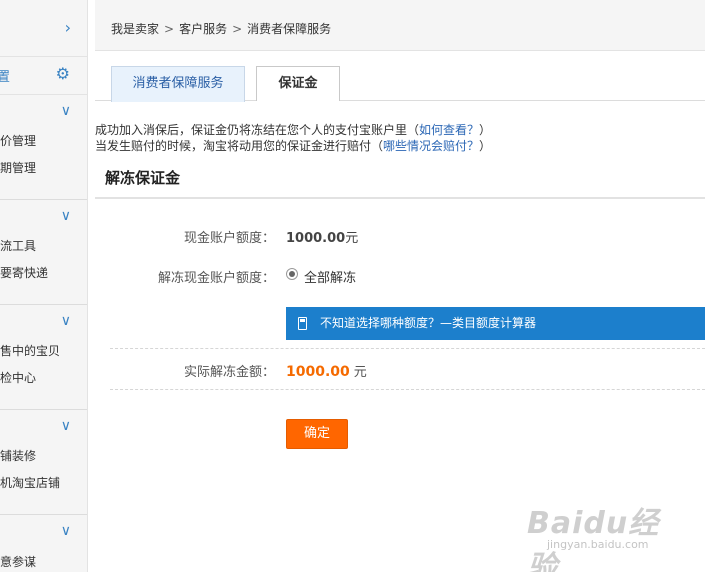 This screenshot has height=572, width=705. Describe the element at coordinates (229, 238) in the screenshot. I see `cash-account-label: 现金账户额度：` at that location.